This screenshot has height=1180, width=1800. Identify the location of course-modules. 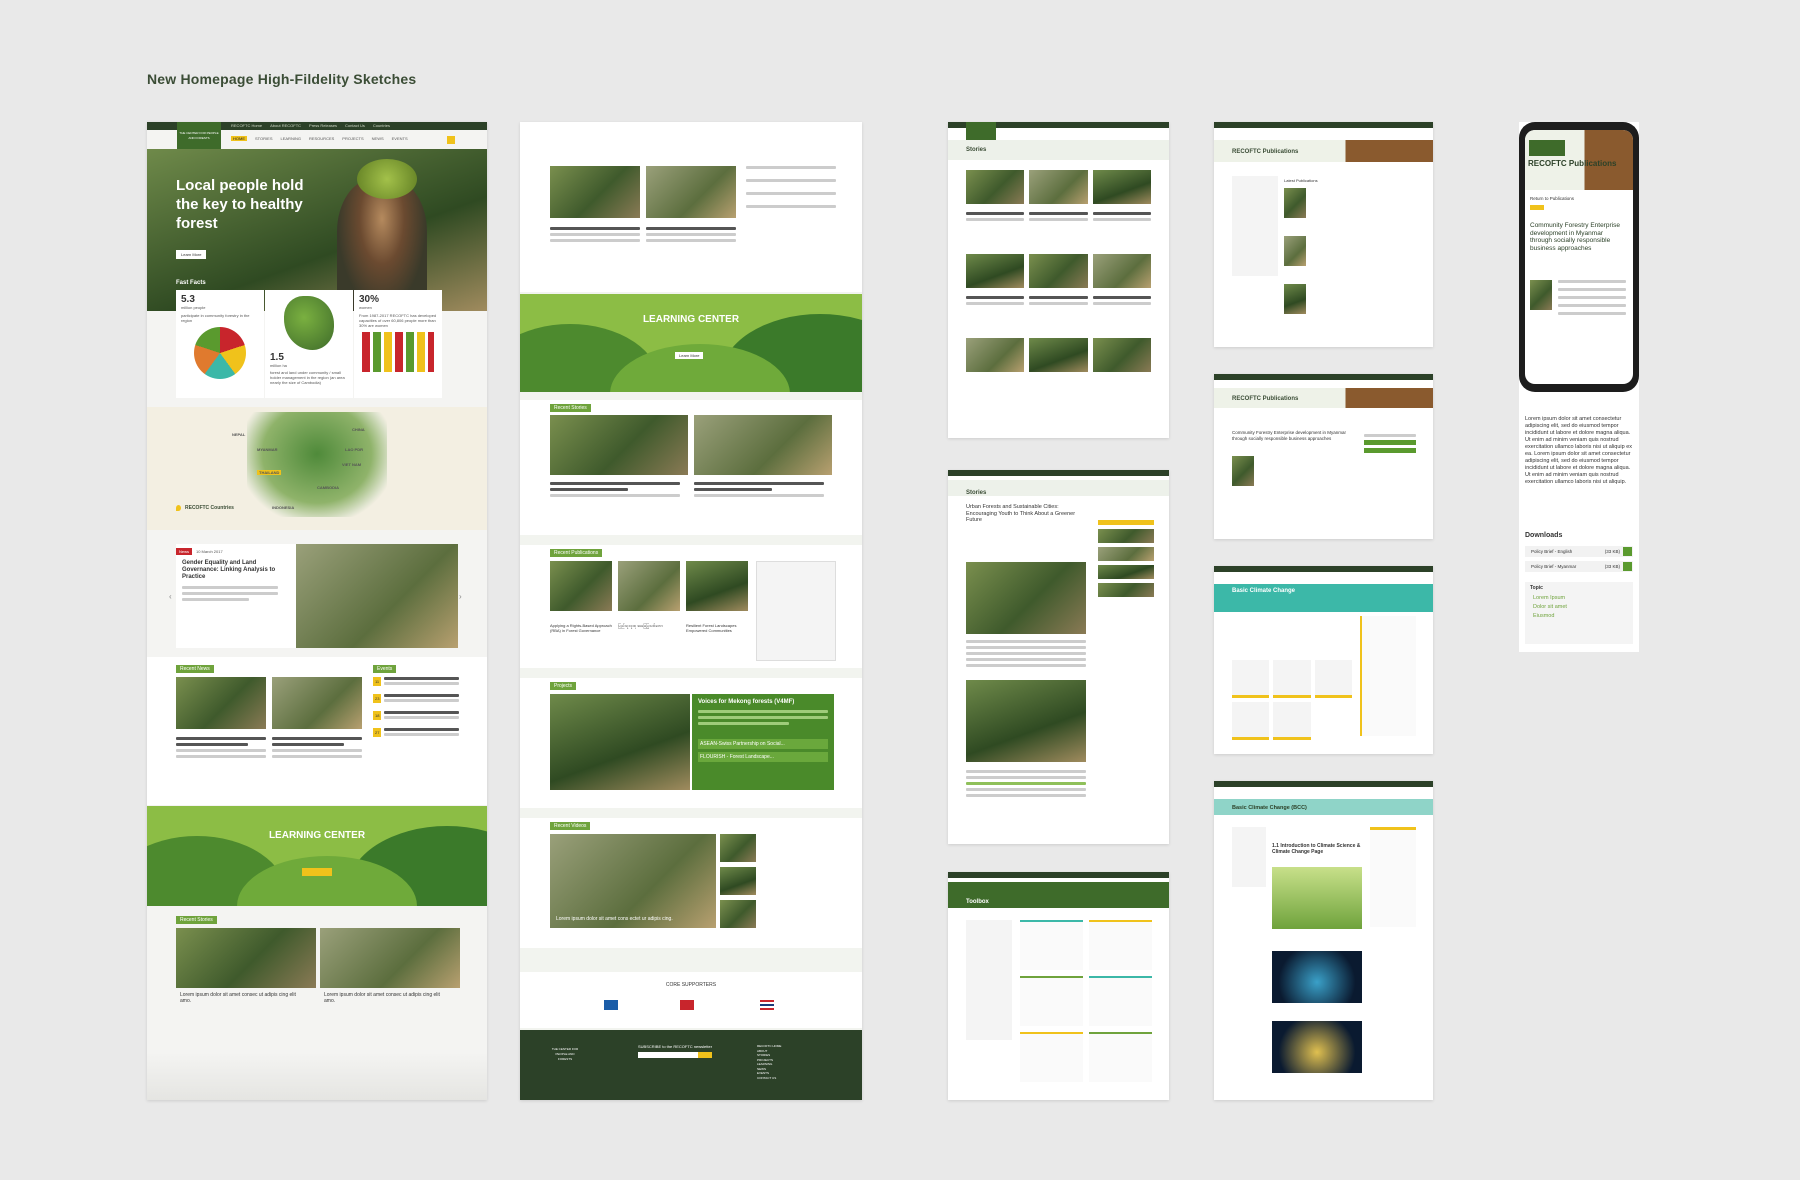
(1292, 700).